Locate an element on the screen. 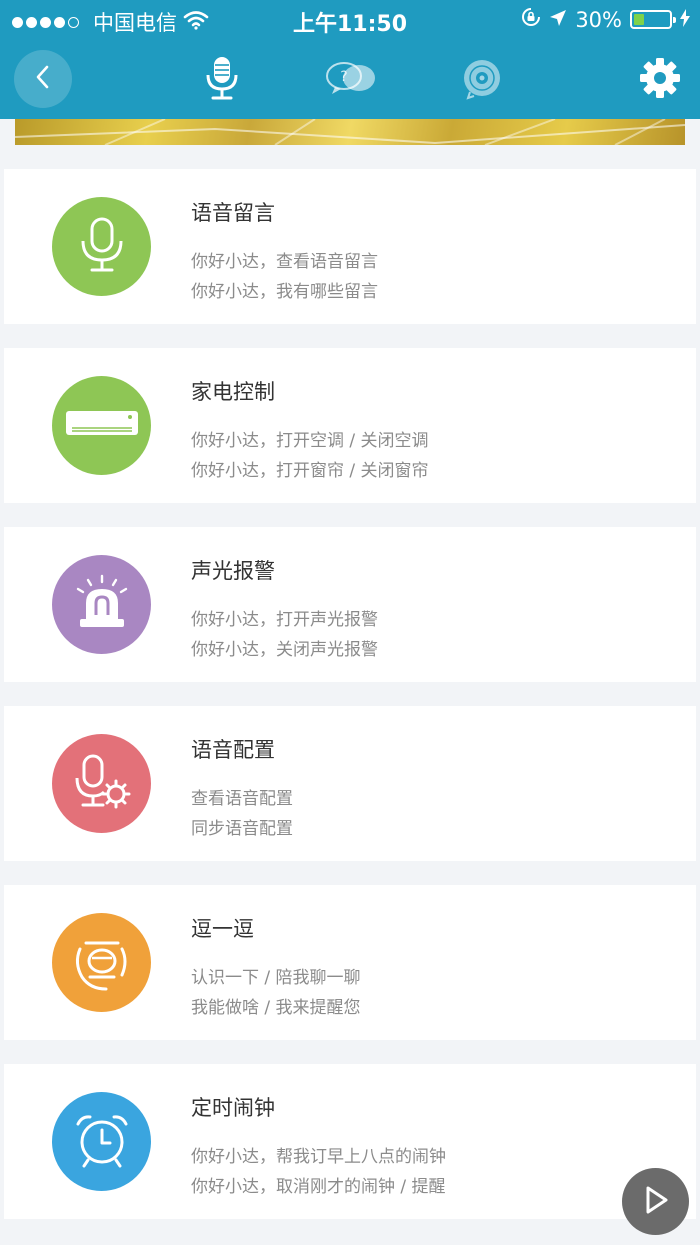  battery-icon is located at coordinates (653, 19).